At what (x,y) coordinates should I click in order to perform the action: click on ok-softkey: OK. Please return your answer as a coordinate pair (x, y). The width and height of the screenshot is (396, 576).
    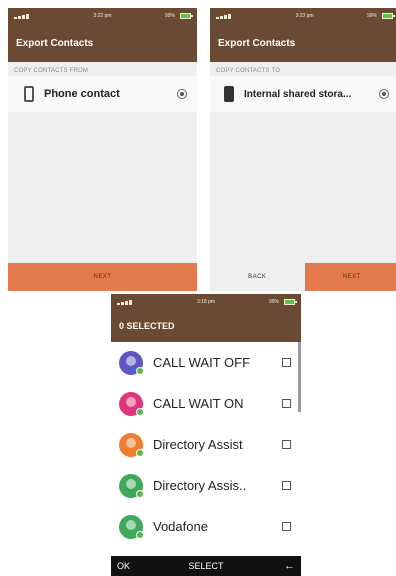
    Looking at the image, I should click on (123, 566).